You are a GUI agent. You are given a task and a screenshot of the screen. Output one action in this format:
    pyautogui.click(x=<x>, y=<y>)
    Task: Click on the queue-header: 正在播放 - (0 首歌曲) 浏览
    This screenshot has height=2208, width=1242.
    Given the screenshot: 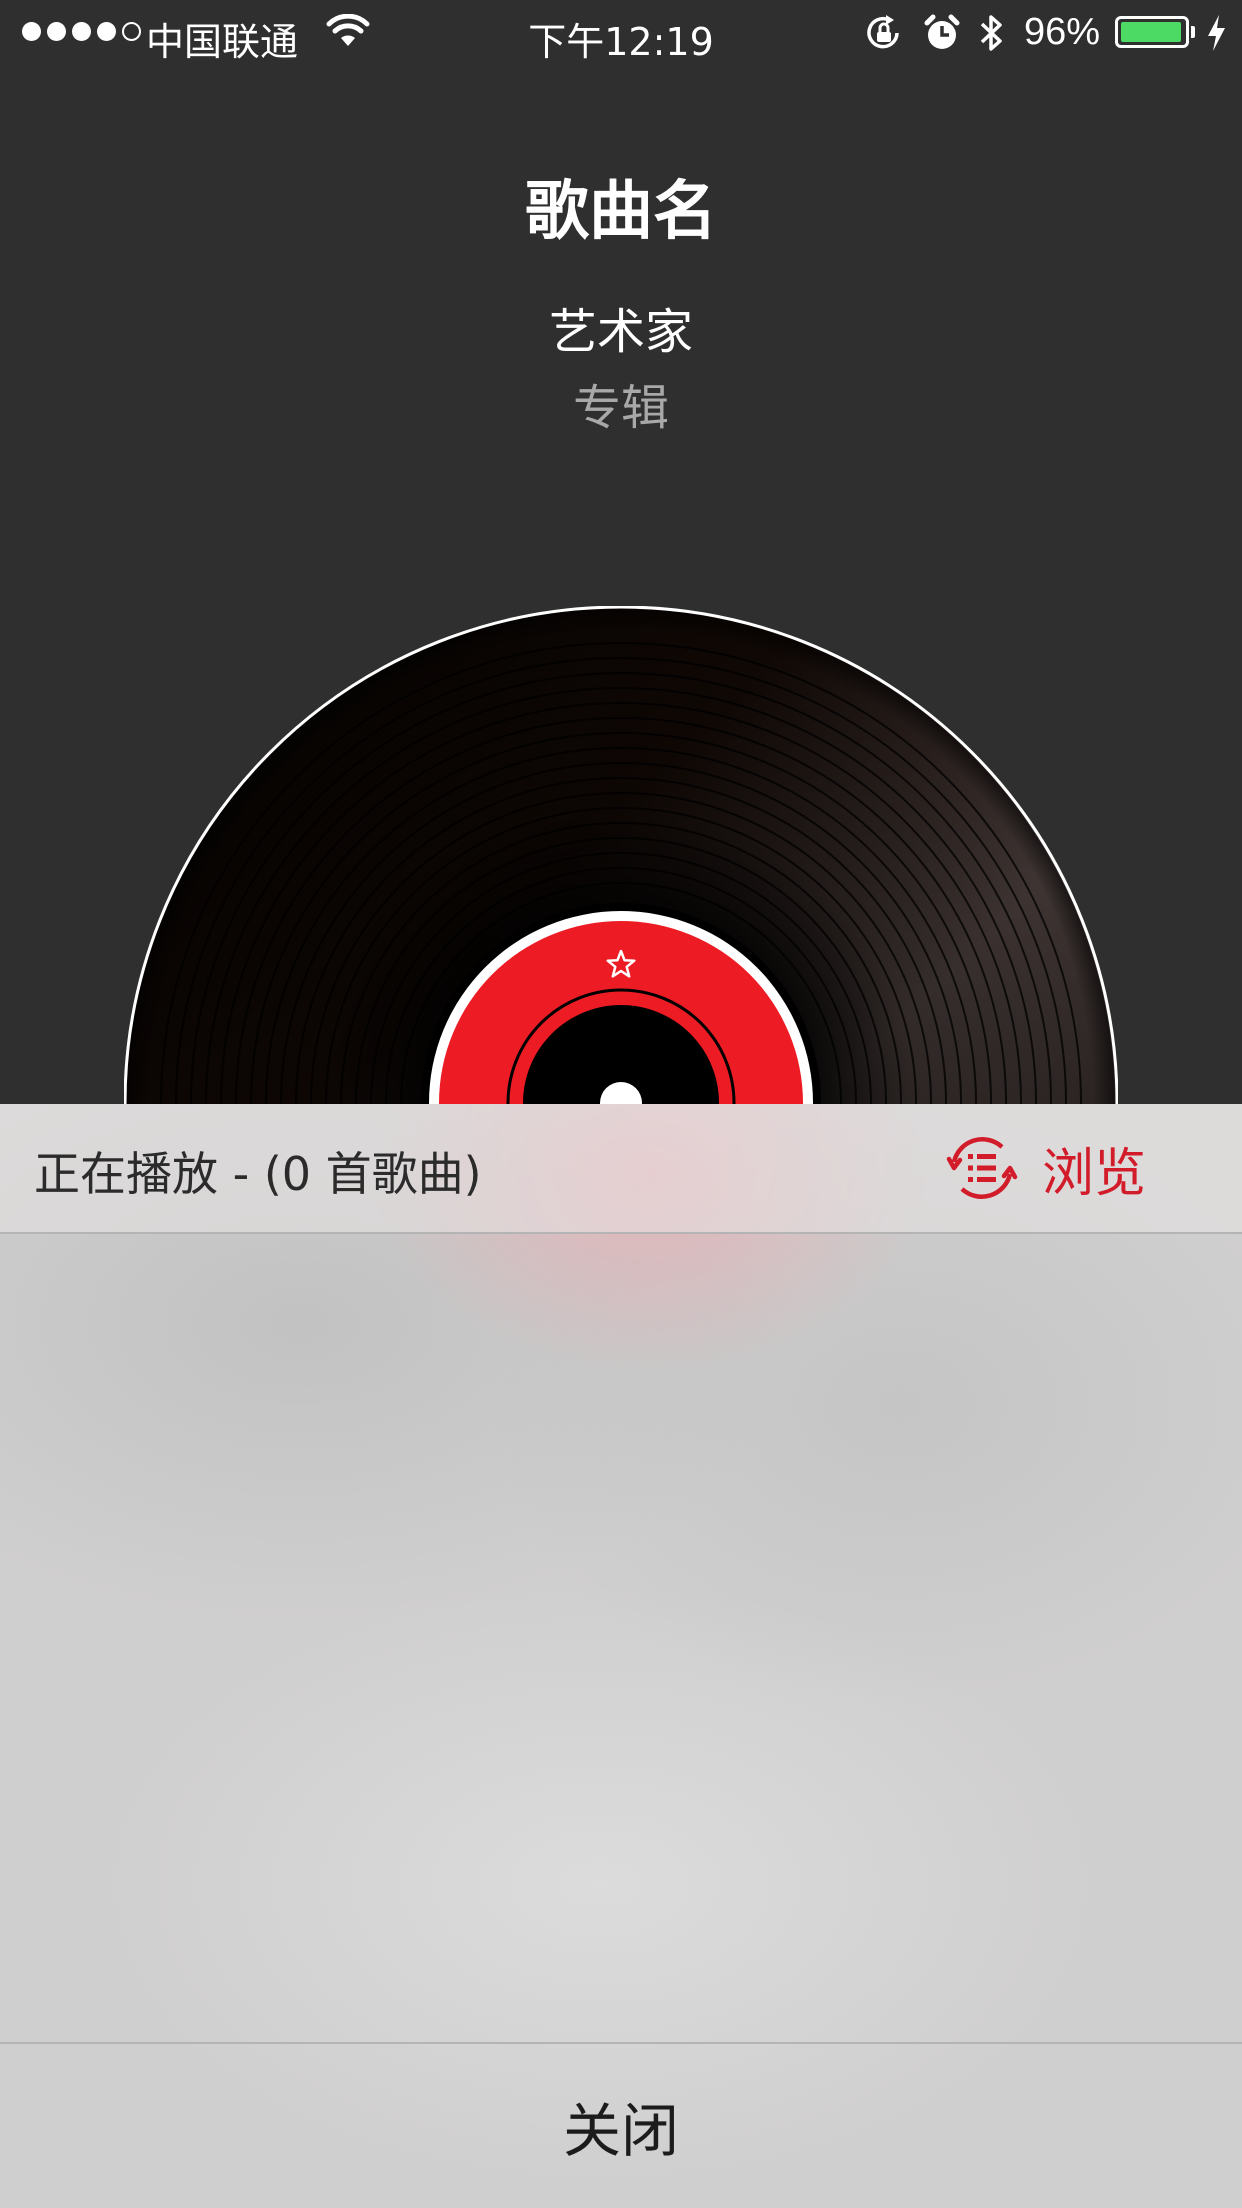 What is the action you would take?
    pyautogui.click(x=621, y=1169)
    